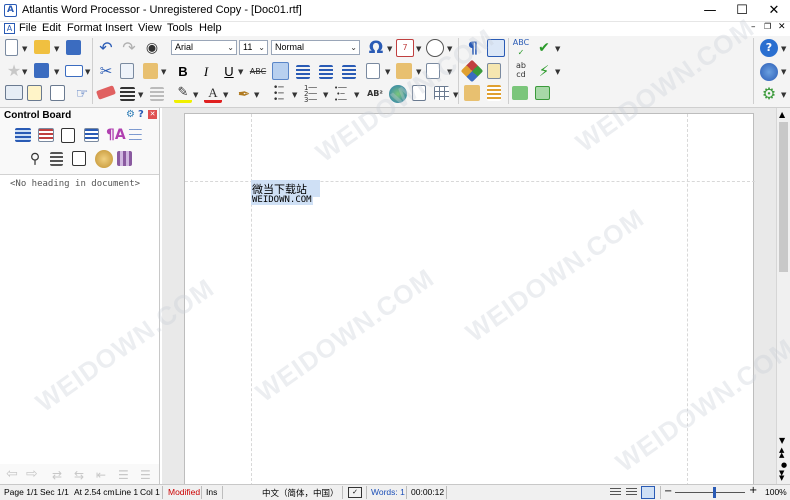 Image resolution: width=790 pixels, height=500 pixels. I want to click on open-folder-icon, so click(42, 47).